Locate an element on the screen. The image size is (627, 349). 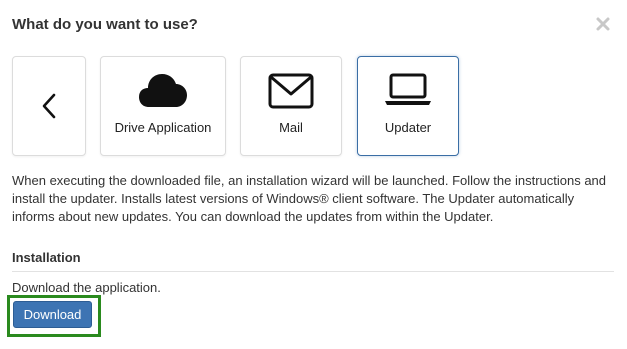
installation-heading: Installation is located at coordinates (46, 257).